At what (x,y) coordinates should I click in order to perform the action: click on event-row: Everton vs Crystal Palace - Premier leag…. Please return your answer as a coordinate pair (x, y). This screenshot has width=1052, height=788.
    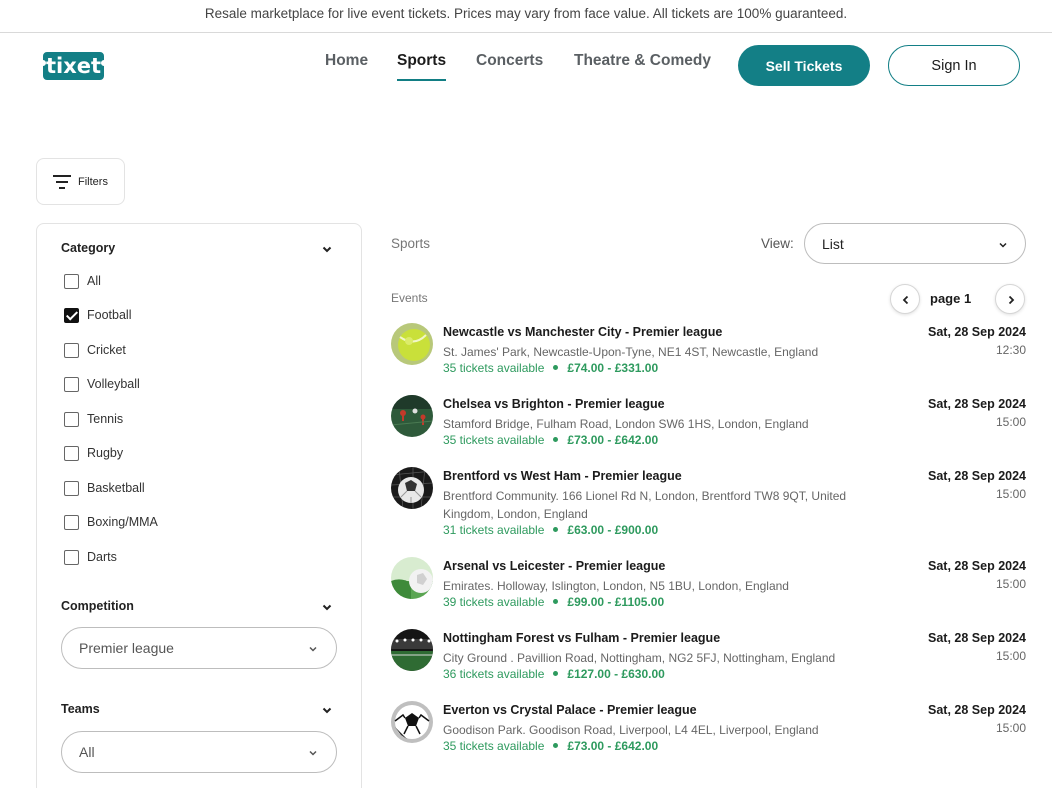
    Looking at the image, I should click on (708, 734).